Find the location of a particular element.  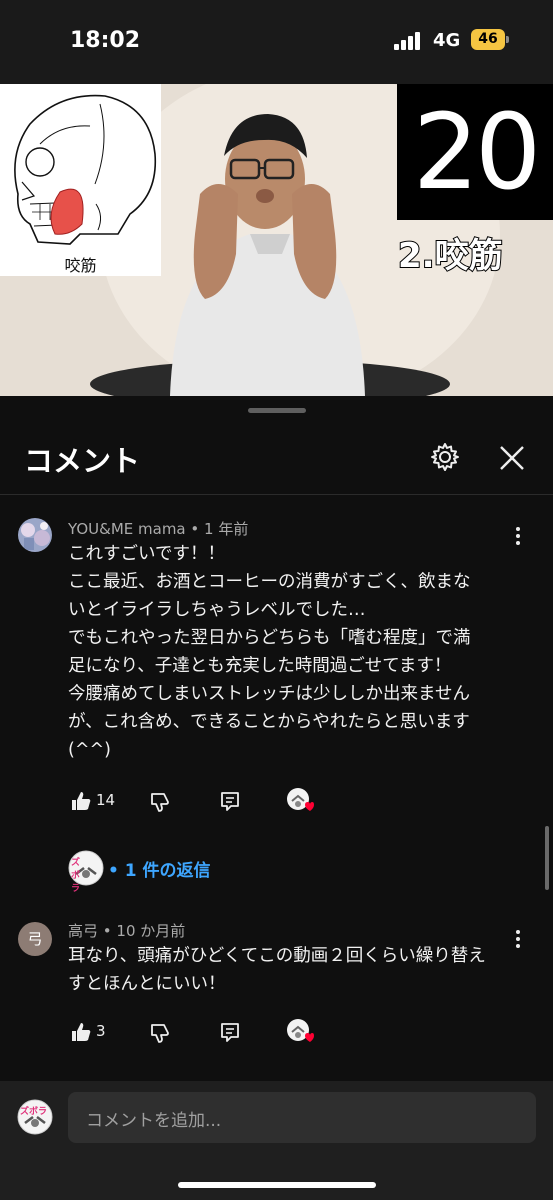

muscle-label: 2.咬筋 is located at coordinates (450, 256).